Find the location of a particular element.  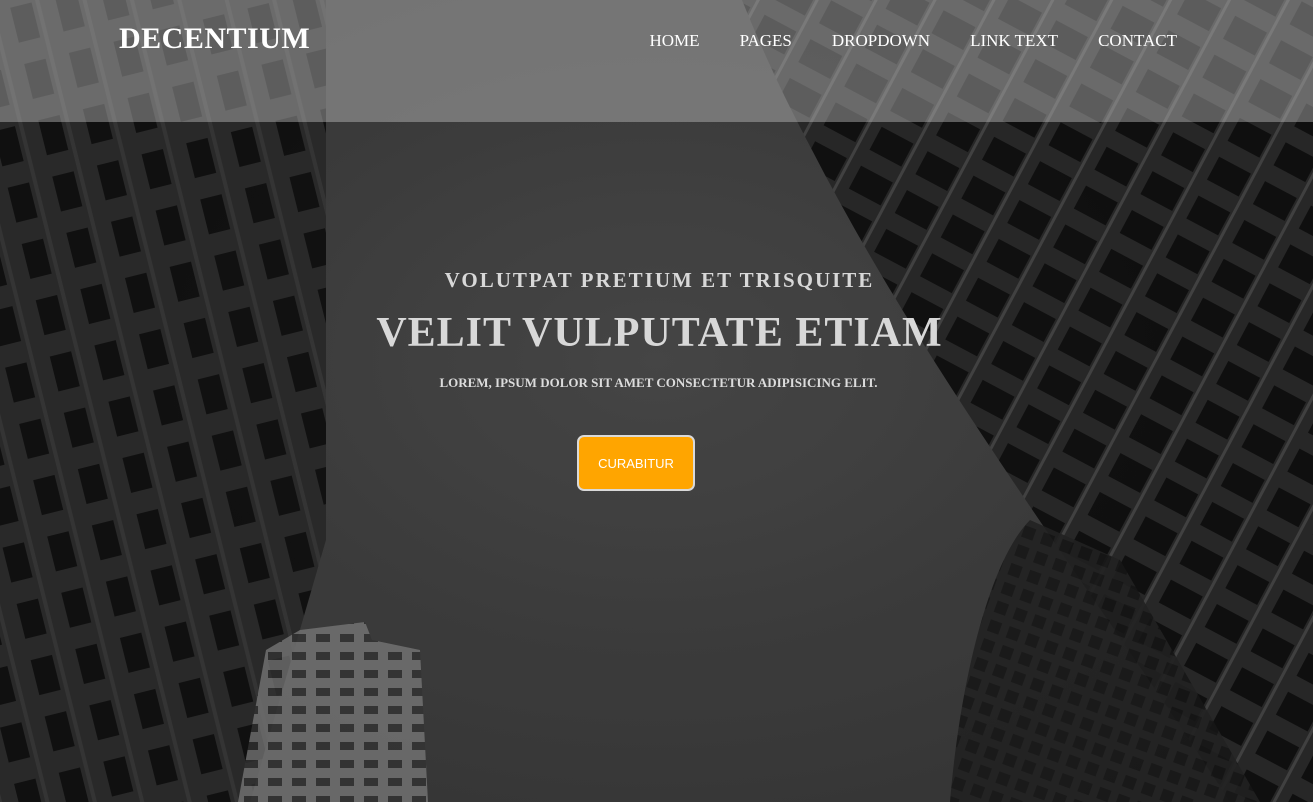

curabitur-button: CURABITUR is located at coordinates (636, 463).